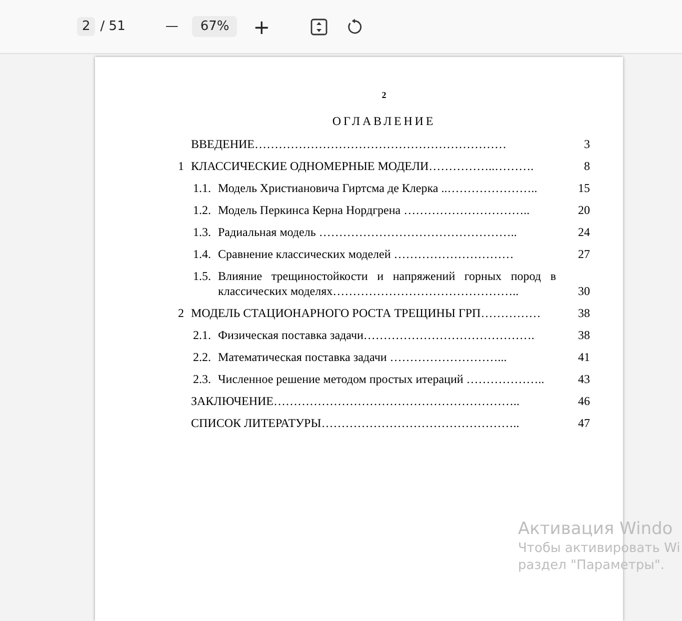 Image resolution: width=682 pixels, height=621 pixels. Describe the element at coordinates (583, 188) in the screenshot. I see `entry-page-number: 15` at that location.